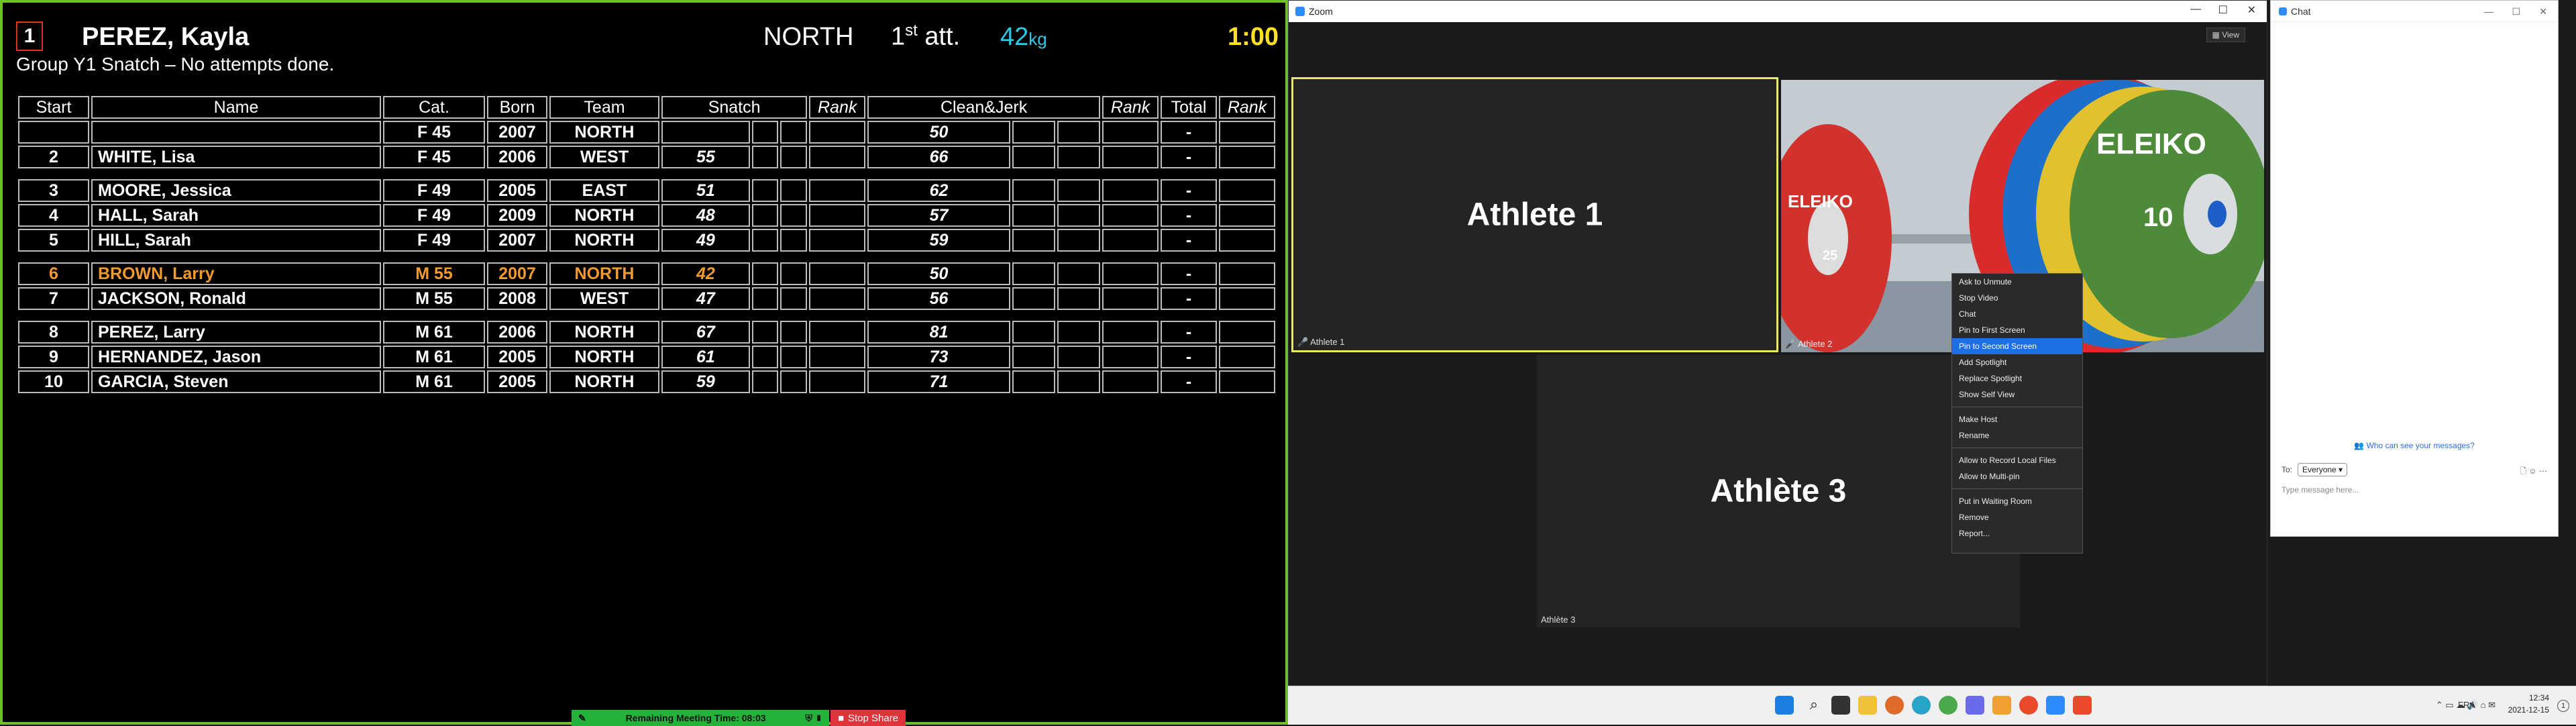 The width and height of the screenshot is (2576, 726). I want to click on zoom-logo-icon, so click(2283, 11).